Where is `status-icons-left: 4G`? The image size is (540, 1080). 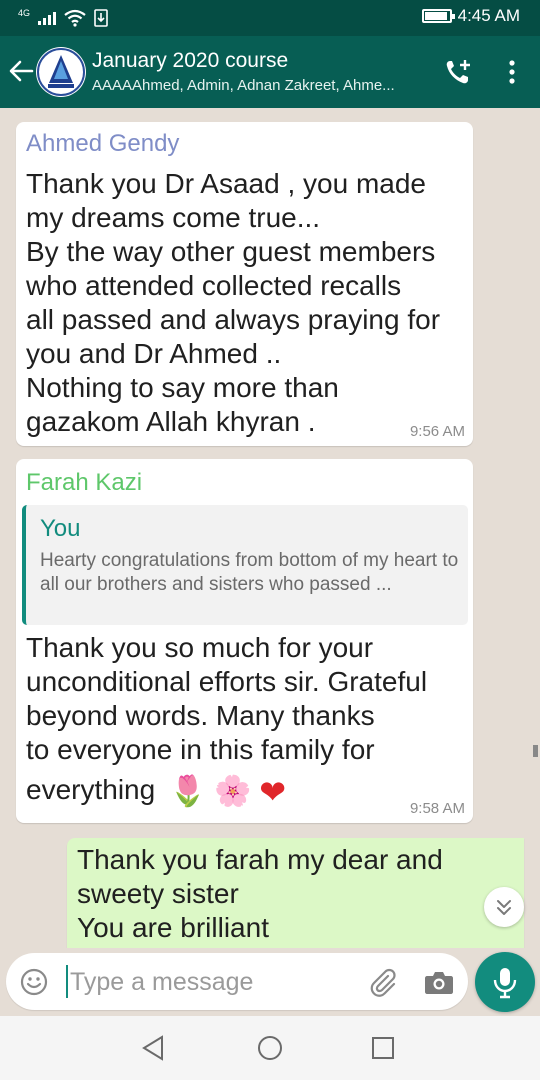 status-icons-left: 4G is located at coordinates (63, 18).